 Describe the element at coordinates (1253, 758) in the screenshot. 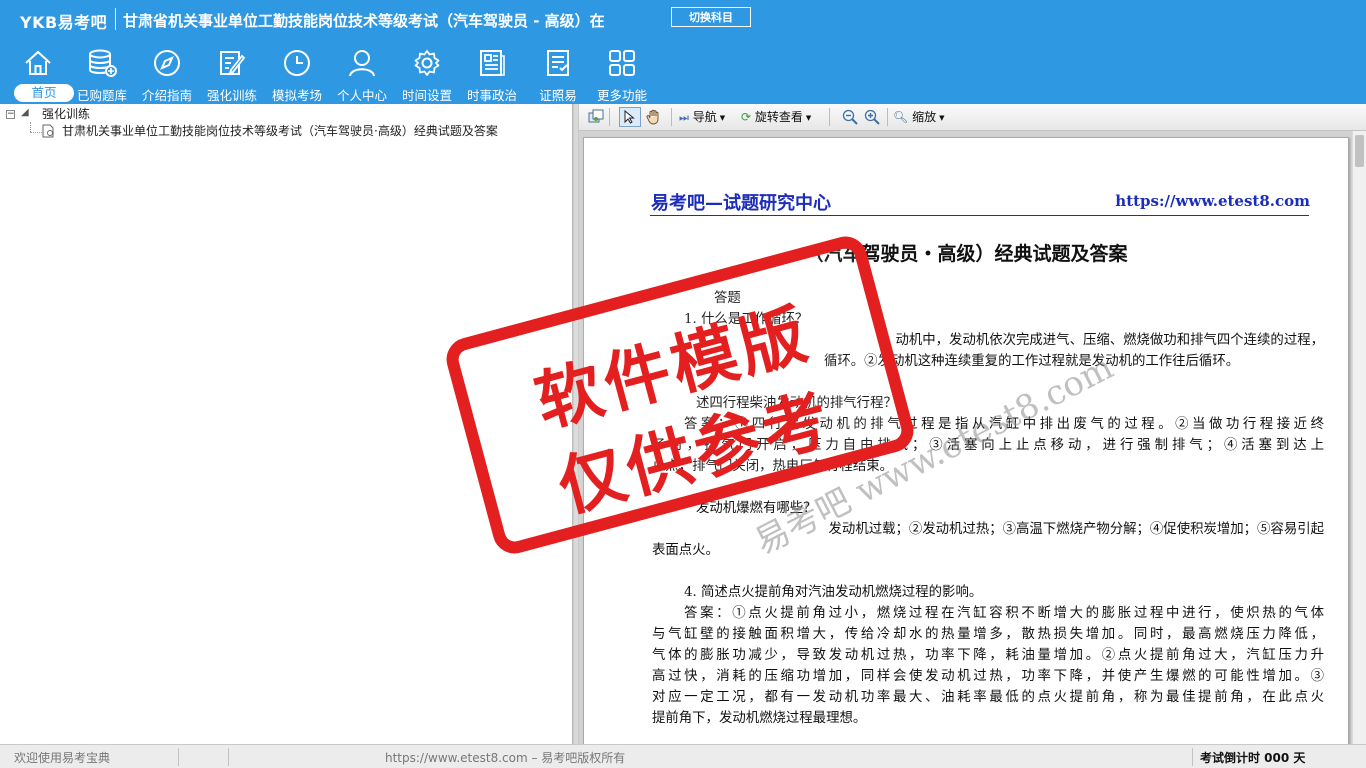

I see `exam-countdown: 考试倒计时 000 天` at that location.